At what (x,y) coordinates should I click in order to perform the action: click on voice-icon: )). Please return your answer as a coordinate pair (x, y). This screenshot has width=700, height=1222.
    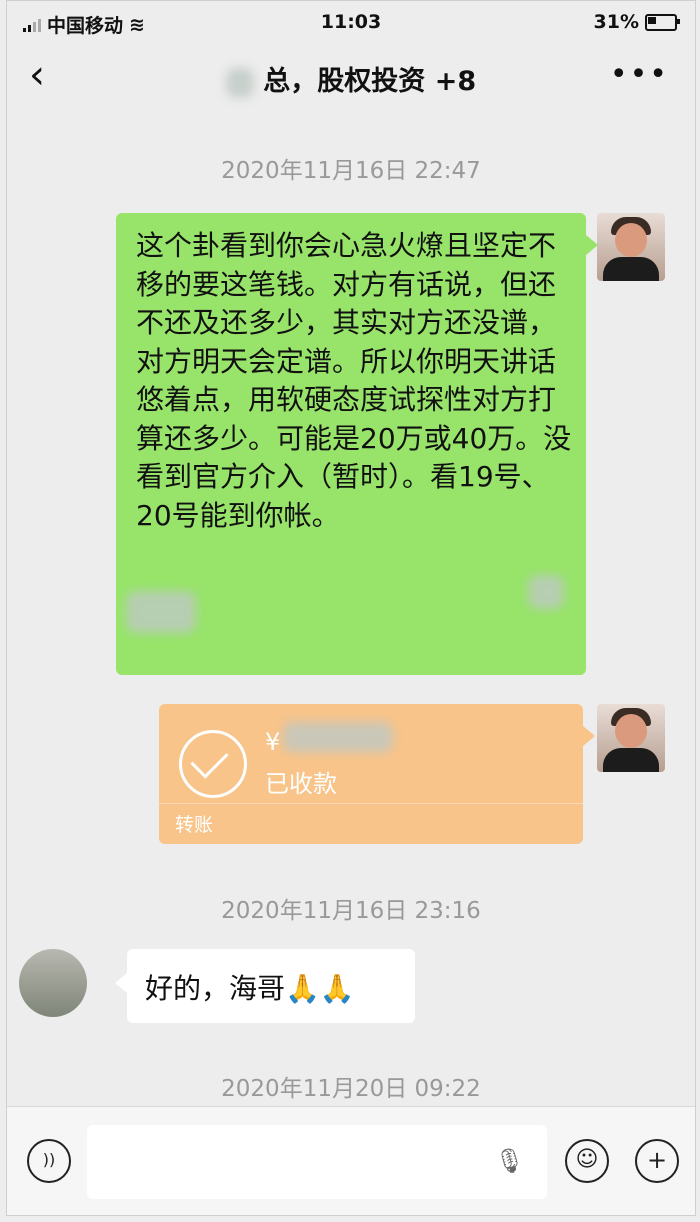
    Looking at the image, I should click on (49, 1161).